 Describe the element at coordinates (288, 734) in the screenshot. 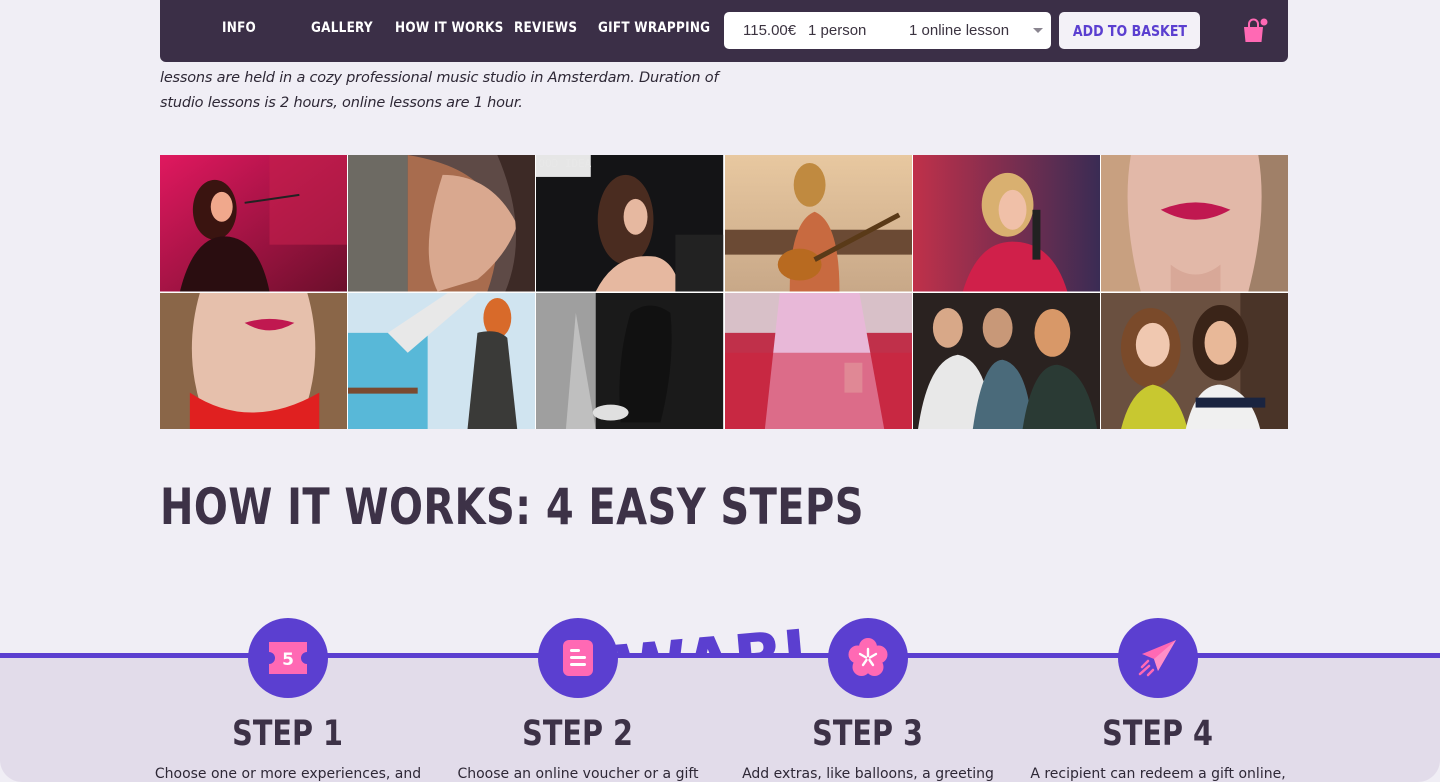

I see `step-1-title: STEP 1` at that location.